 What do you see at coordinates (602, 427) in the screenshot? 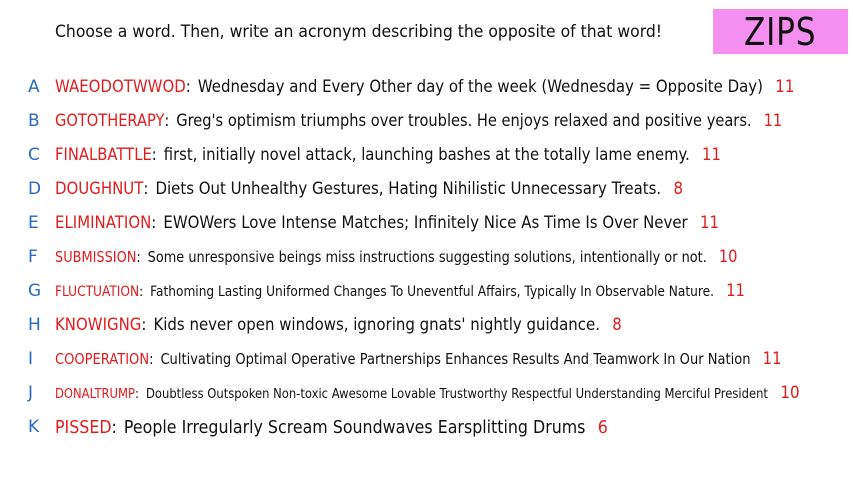
I see `entry-score: 6` at bounding box center [602, 427].